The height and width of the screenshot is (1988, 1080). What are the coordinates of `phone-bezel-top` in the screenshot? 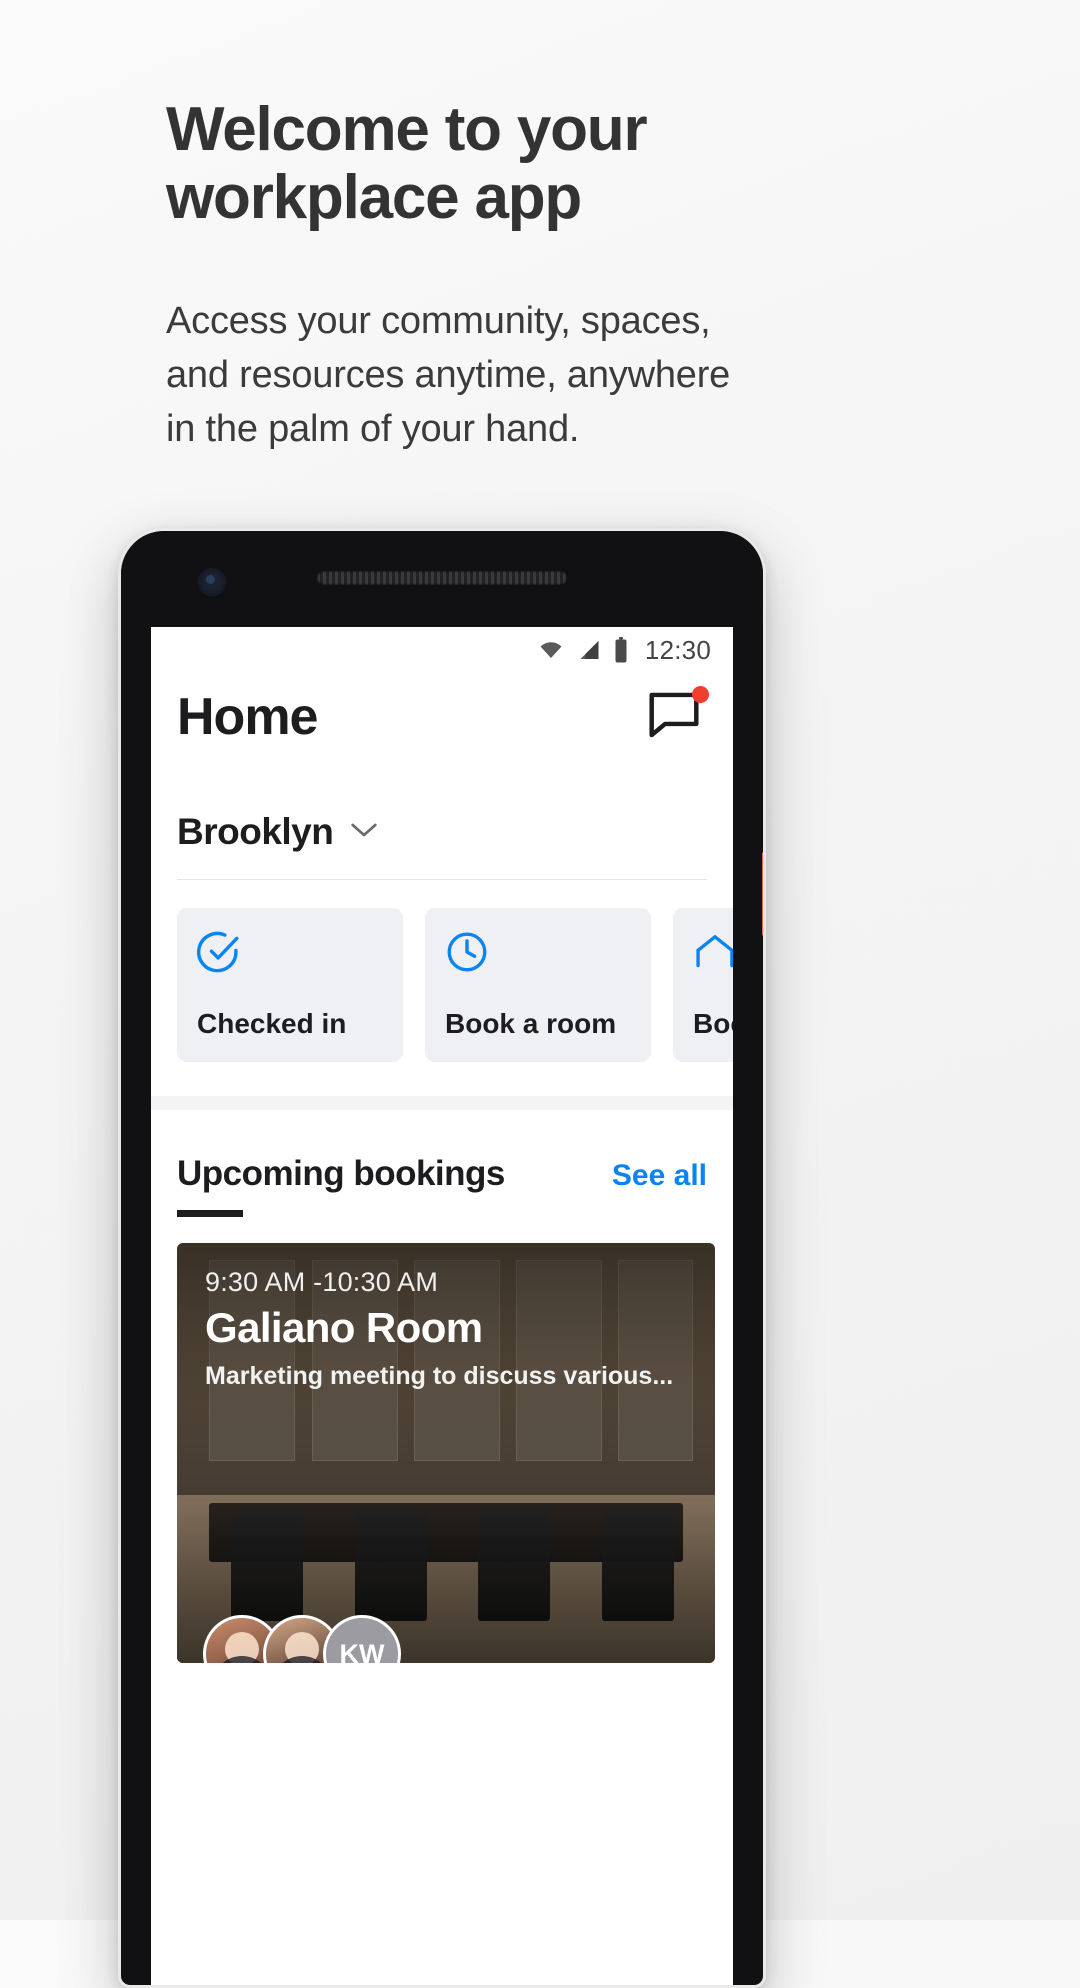 It's located at (442, 579).